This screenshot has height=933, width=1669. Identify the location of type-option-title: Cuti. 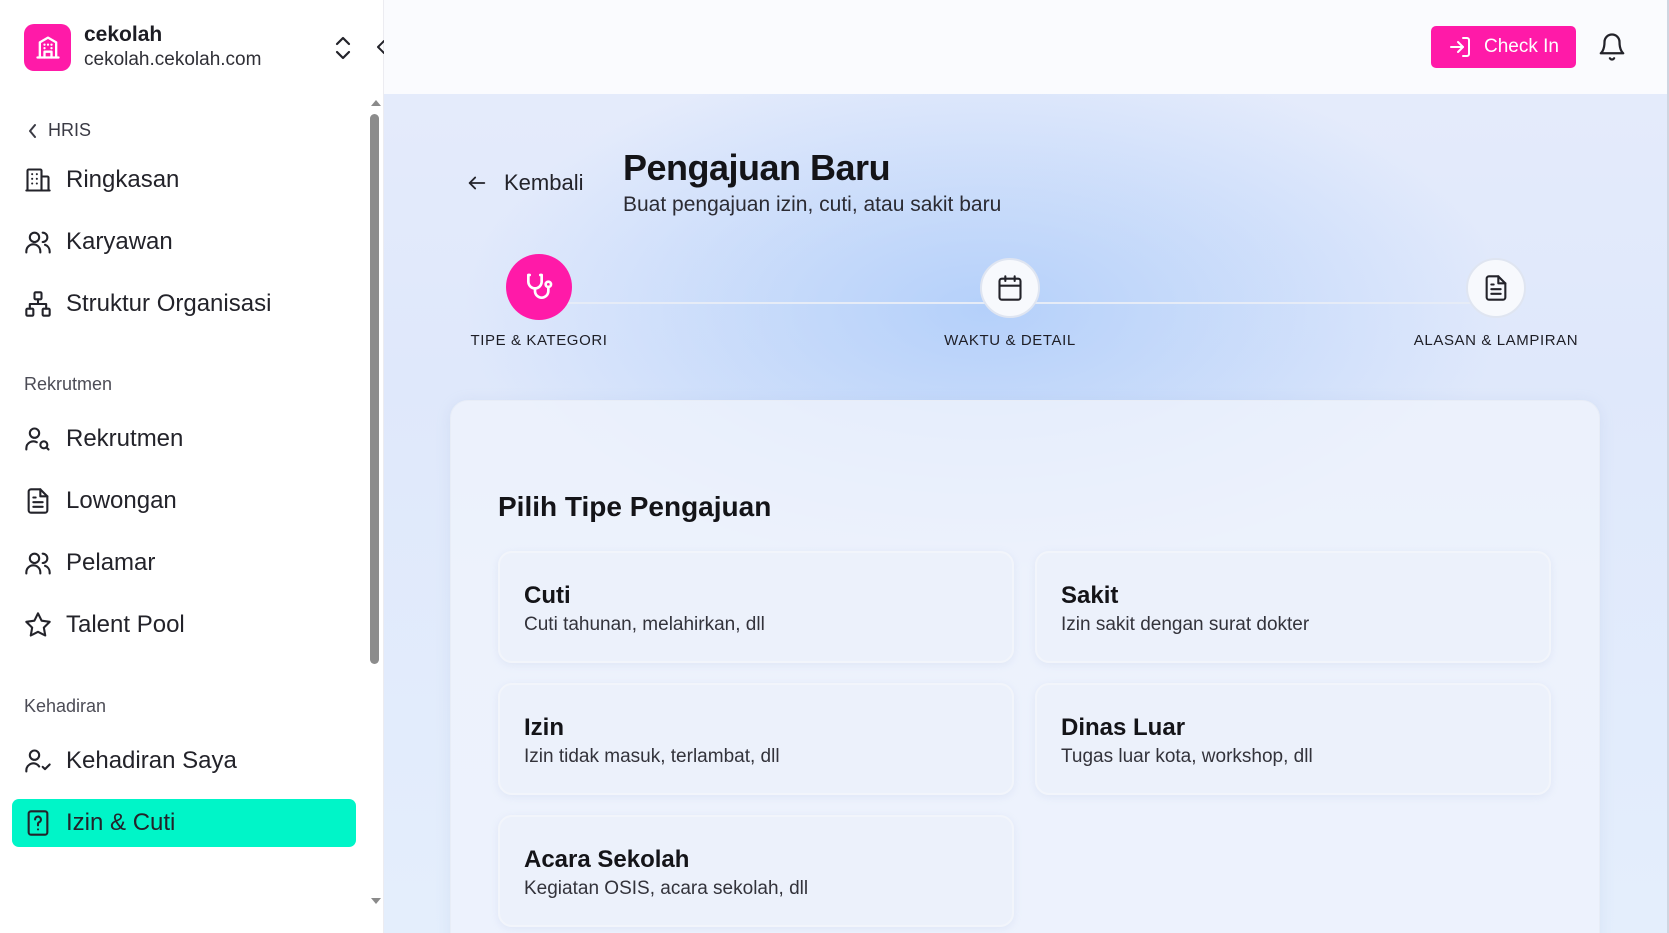
(547, 595).